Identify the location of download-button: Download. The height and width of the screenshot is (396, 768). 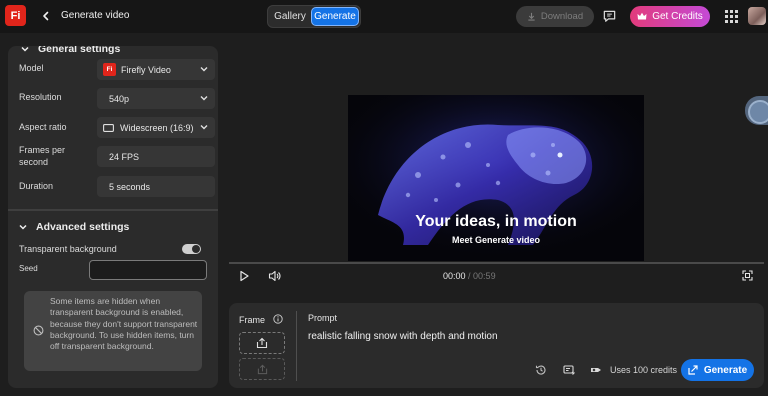
(555, 16).